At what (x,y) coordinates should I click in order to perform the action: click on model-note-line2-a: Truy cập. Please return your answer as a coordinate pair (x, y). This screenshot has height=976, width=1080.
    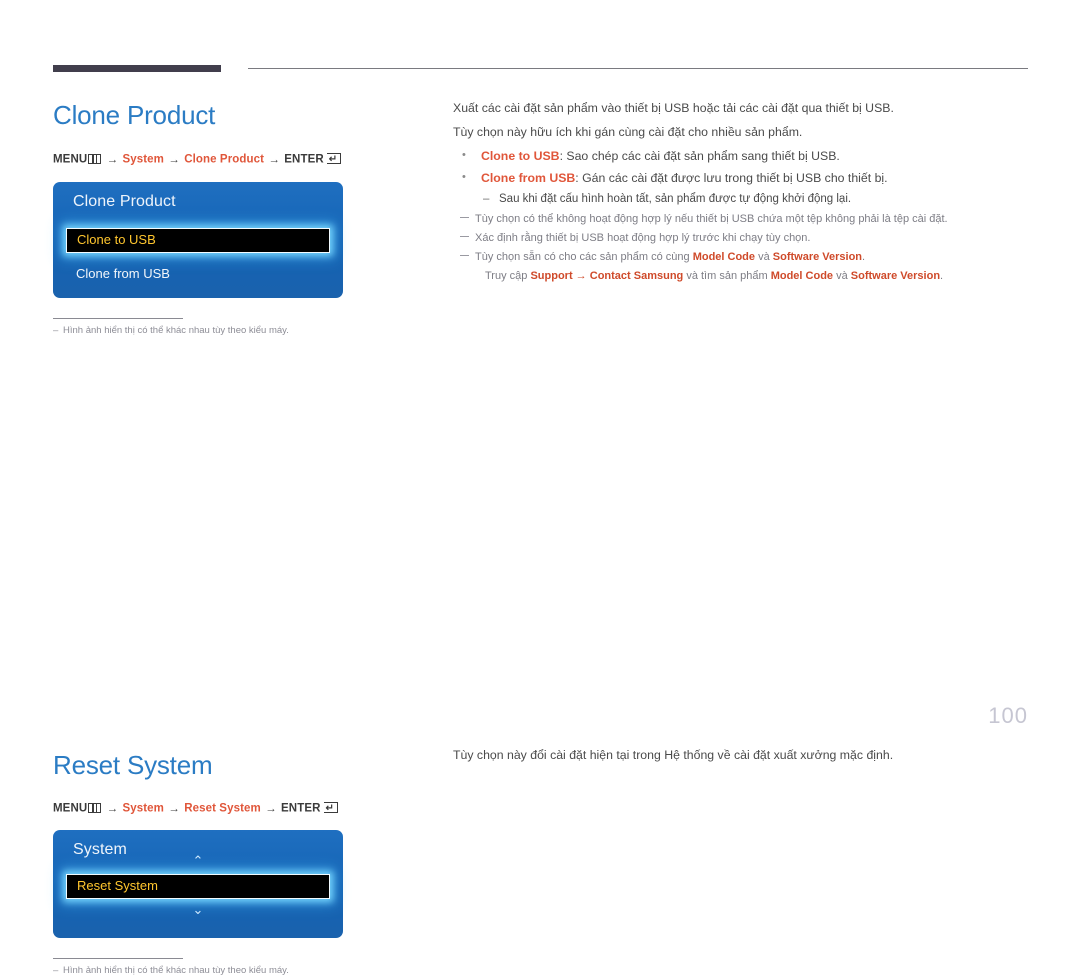
    Looking at the image, I should click on (508, 276).